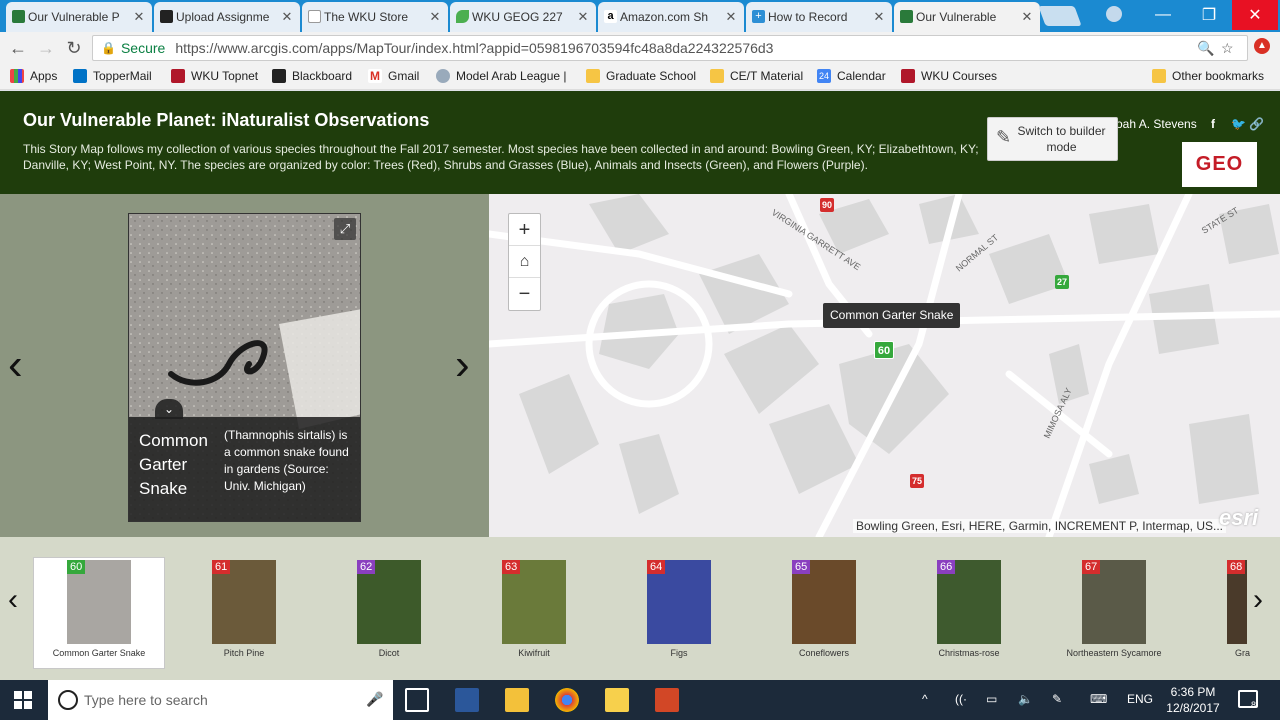  I want to click on bookmark-blackboard: Blackboard, so click(312, 76).